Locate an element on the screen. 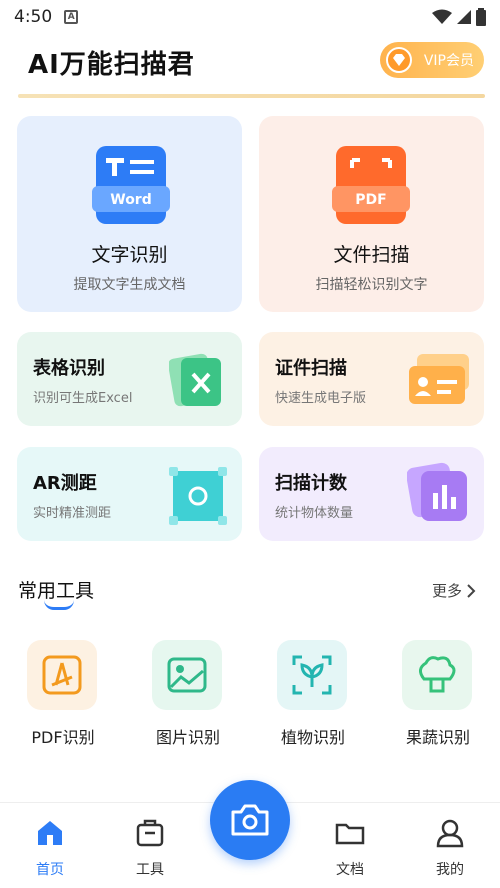 The height and width of the screenshot is (888, 500). tool-plant-recognition: 植物识别 is located at coordinates (313, 695).